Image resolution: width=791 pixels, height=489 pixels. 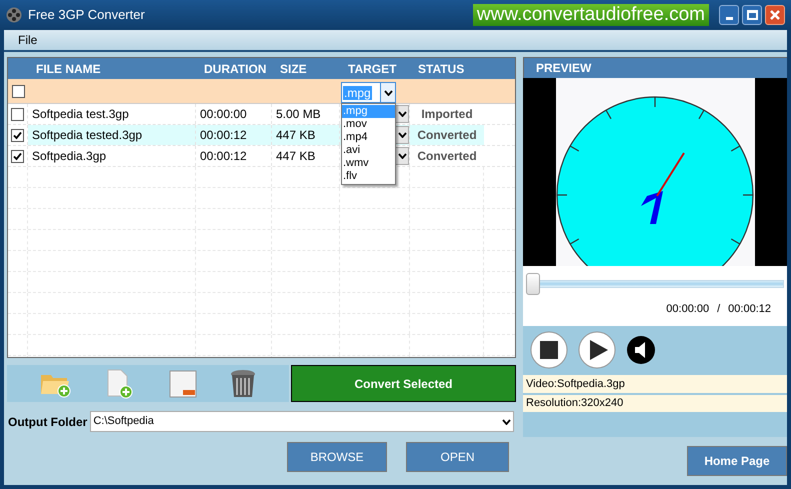 I want to click on dropdown-option: .avi, so click(x=368, y=150).